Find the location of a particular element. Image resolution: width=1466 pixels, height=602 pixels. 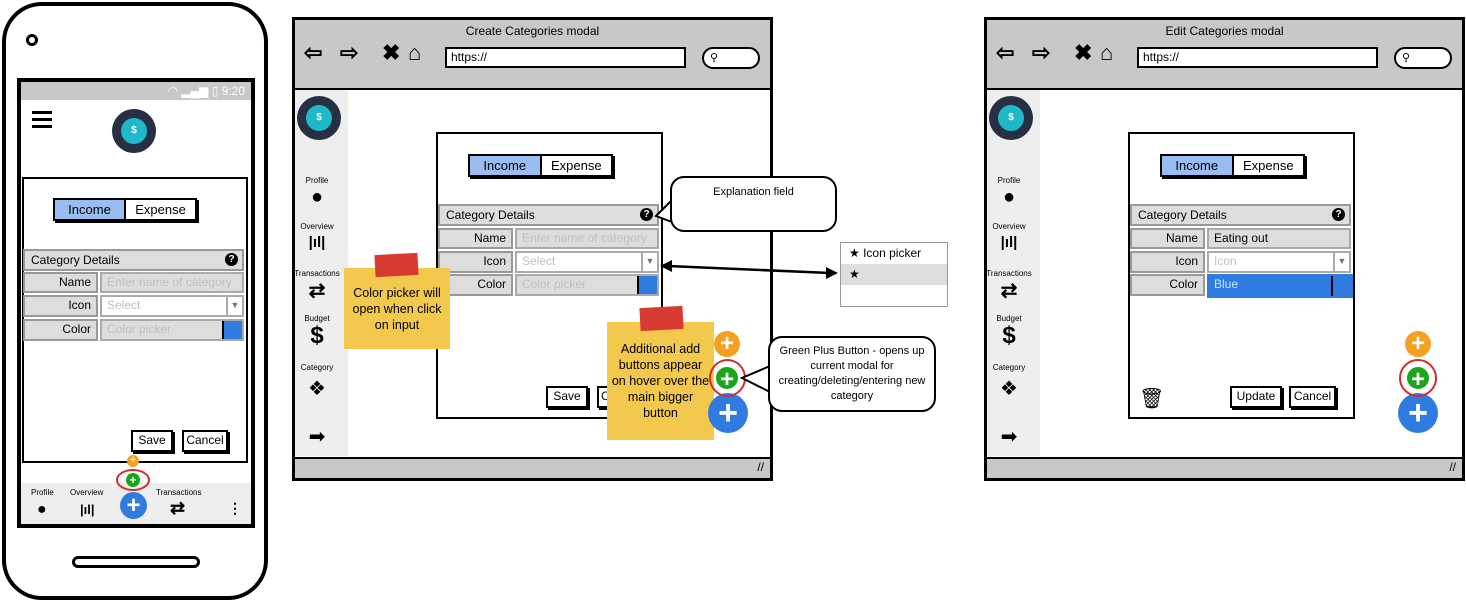

icon-picker-title-row: ★ Icon picker is located at coordinates (894, 253).